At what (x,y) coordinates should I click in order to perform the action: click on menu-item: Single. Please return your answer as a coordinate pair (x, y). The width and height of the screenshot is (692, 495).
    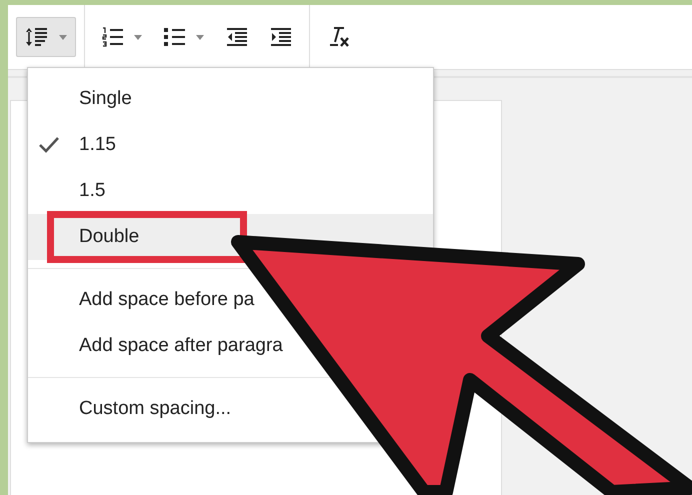
    Looking at the image, I should click on (230, 99).